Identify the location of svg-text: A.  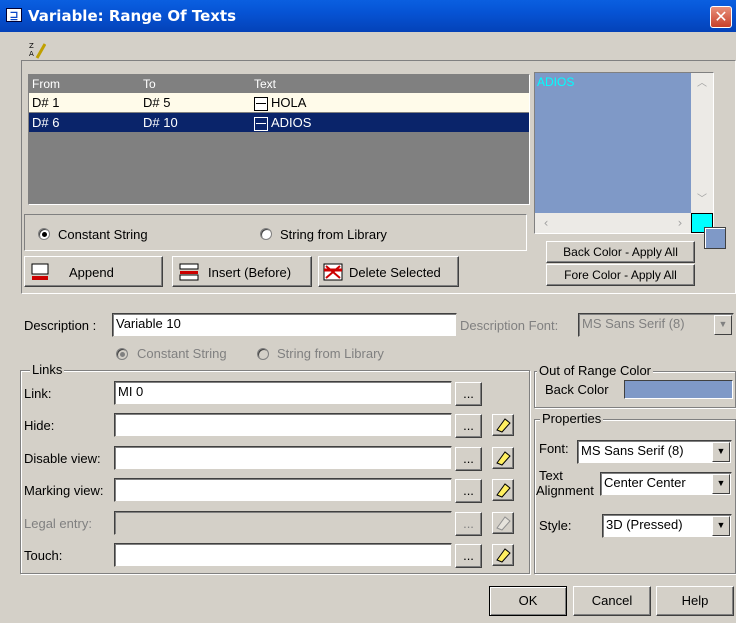
(31, 54).